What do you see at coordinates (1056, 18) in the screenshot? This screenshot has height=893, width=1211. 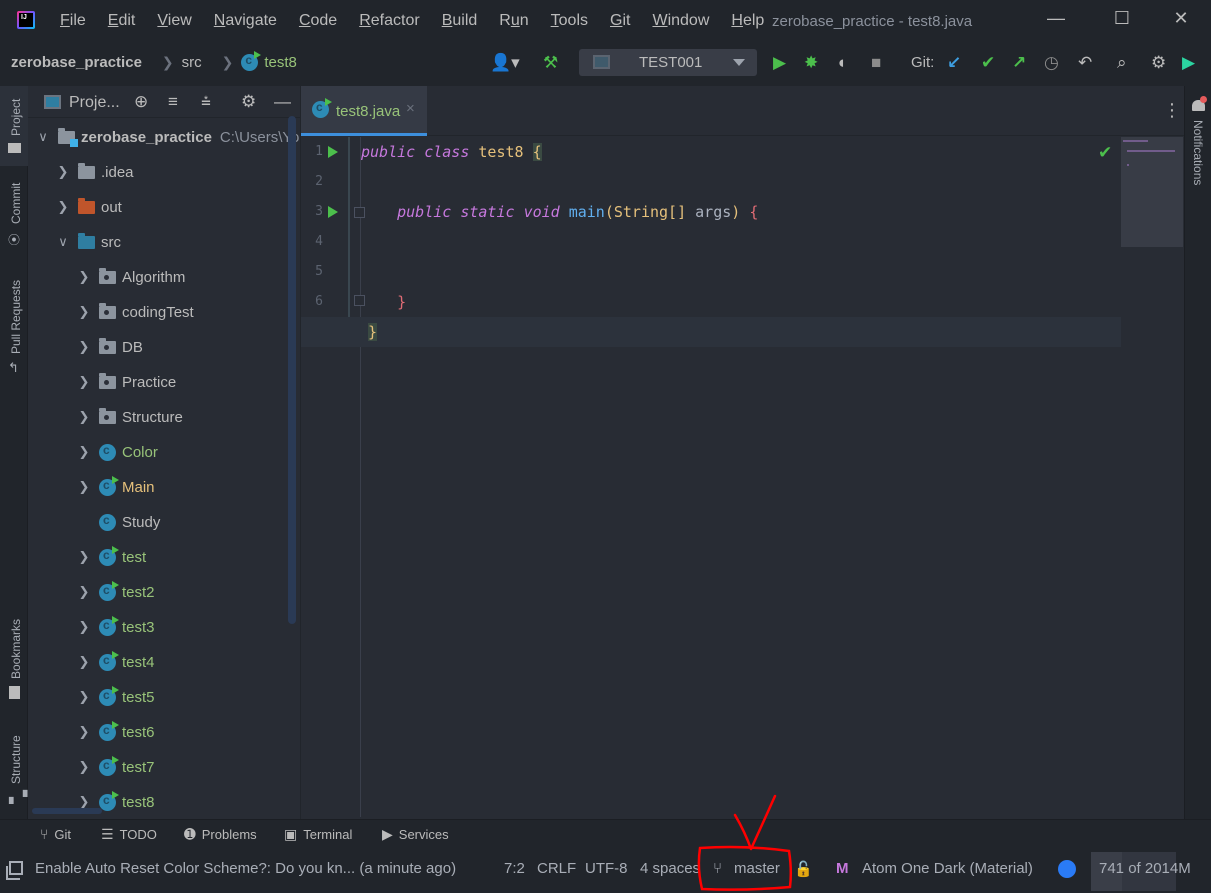 I see `minimize-button: —` at bounding box center [1056, 18].